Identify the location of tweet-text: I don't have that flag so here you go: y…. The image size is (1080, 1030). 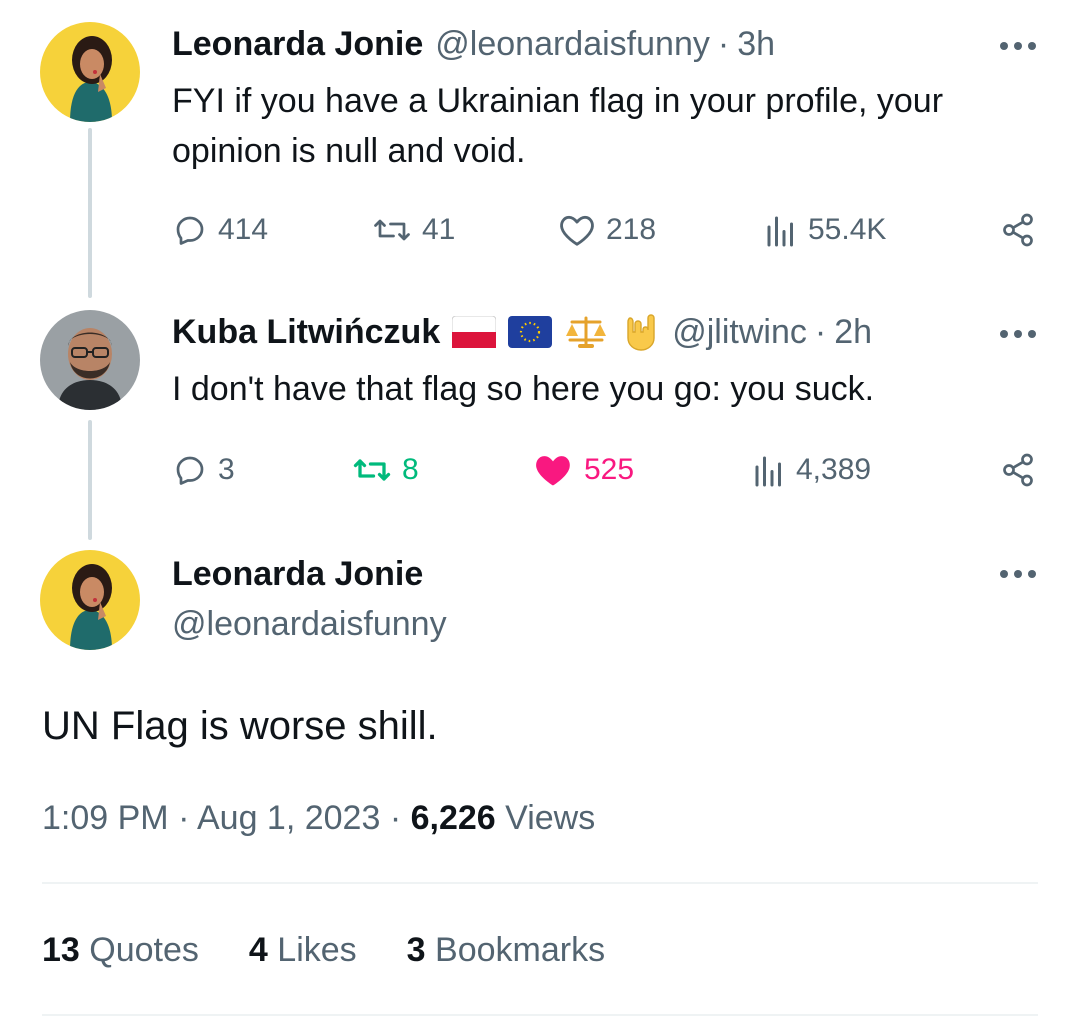
(523, 389).